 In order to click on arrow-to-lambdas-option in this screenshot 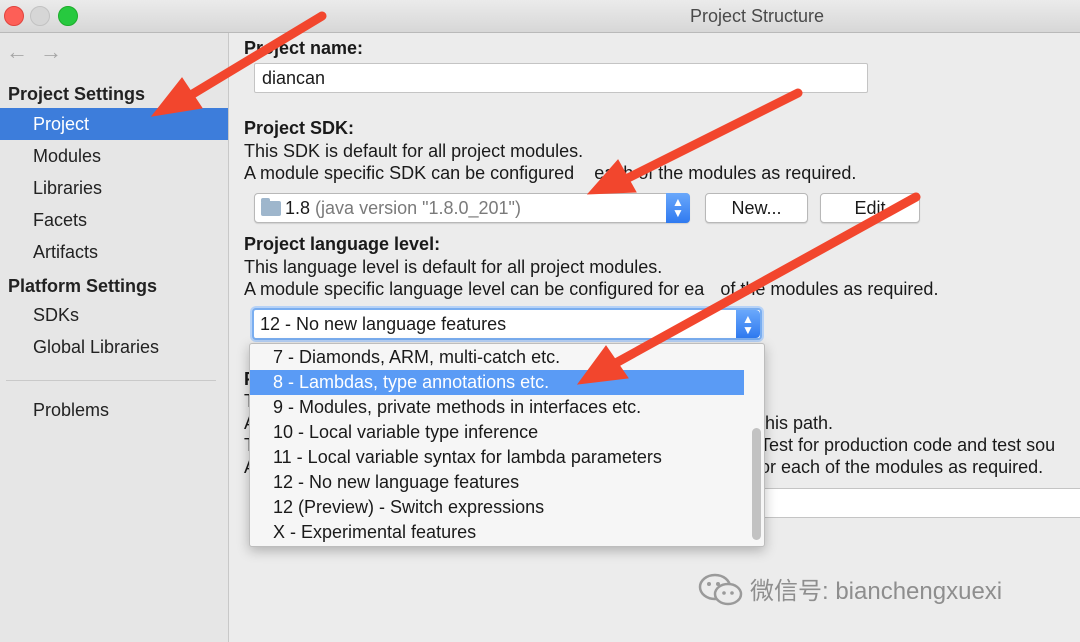, I will do `click(765, 280)`.